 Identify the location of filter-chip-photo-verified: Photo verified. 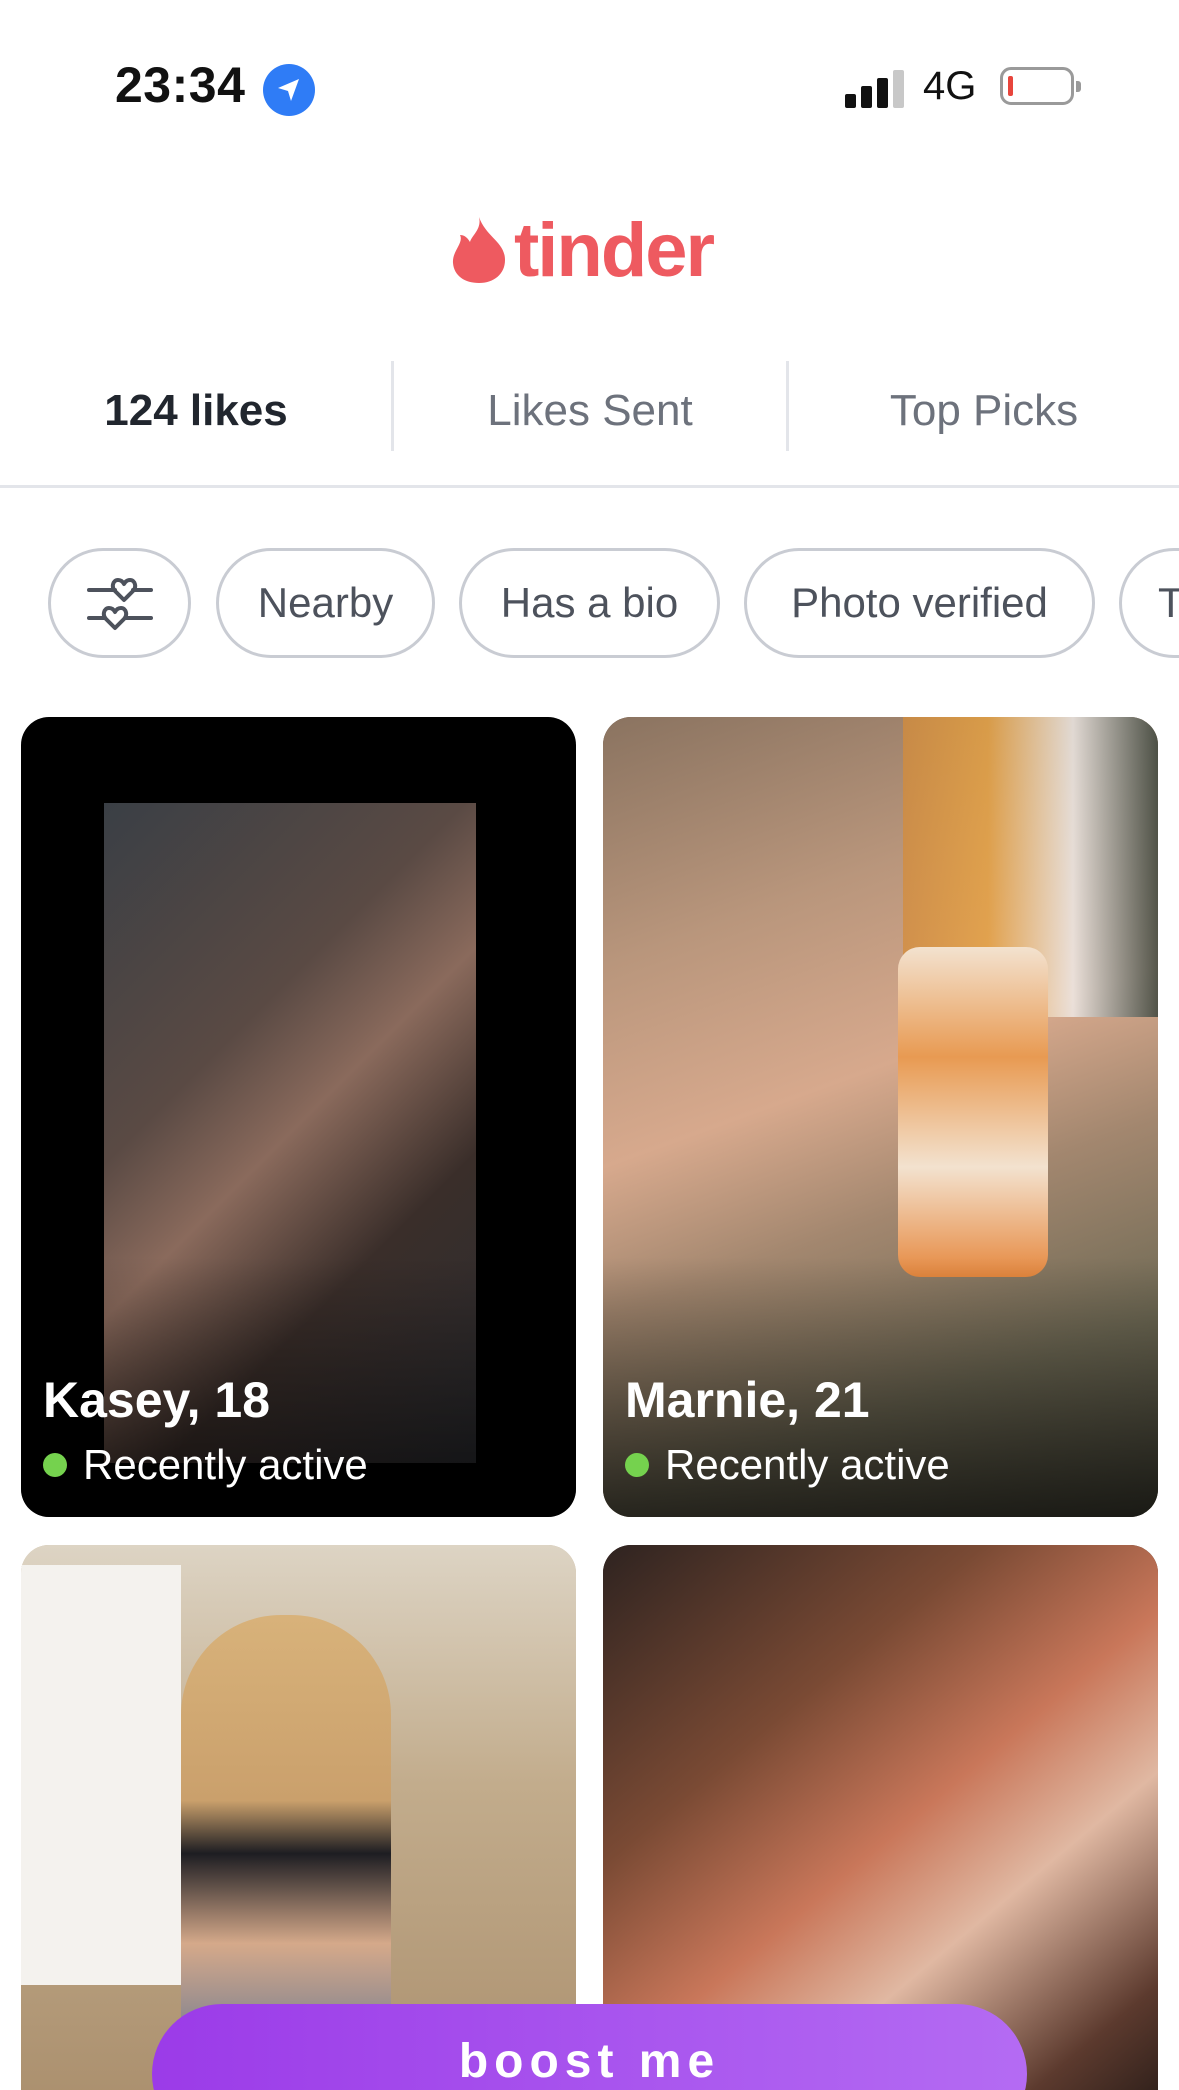
(919, 603).